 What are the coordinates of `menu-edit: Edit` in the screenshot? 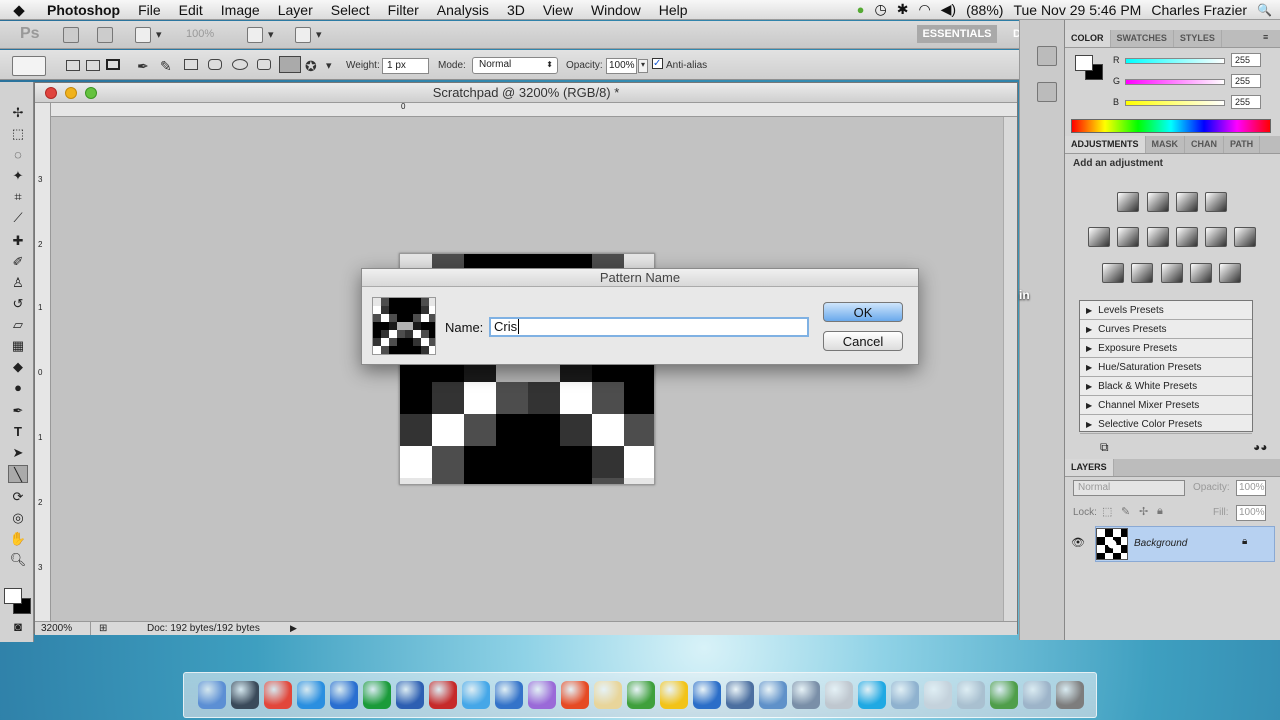 It's located at (191, 10).